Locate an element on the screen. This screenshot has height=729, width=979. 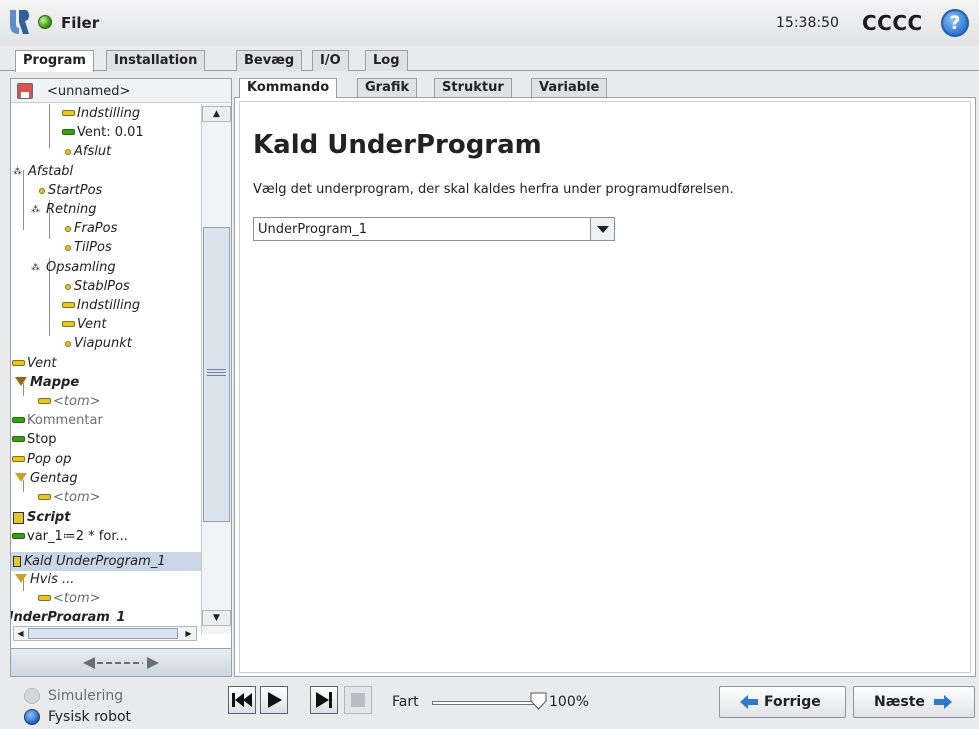
tab-variables: Variable is located at coordinates (569, 88).